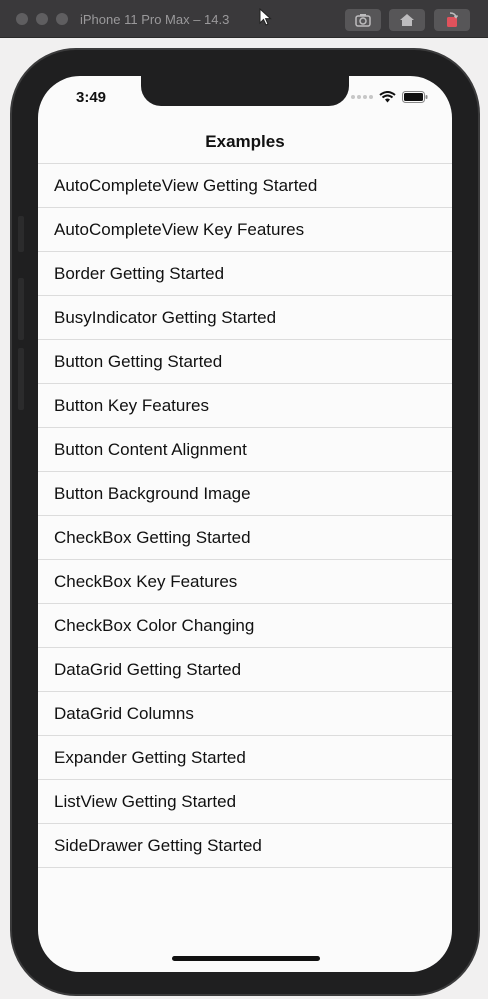 The height and width of the screenshot is (999, 488). Describe the element at coordinates (22, 19) in the screenshot. I see `close-window-button` at that location.